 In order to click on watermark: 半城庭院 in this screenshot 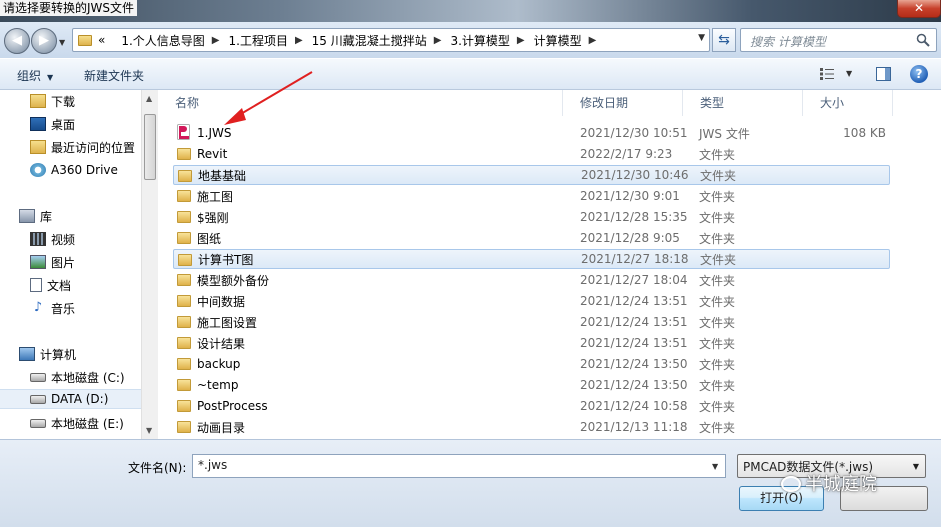, I will do `click(829, 483)`.